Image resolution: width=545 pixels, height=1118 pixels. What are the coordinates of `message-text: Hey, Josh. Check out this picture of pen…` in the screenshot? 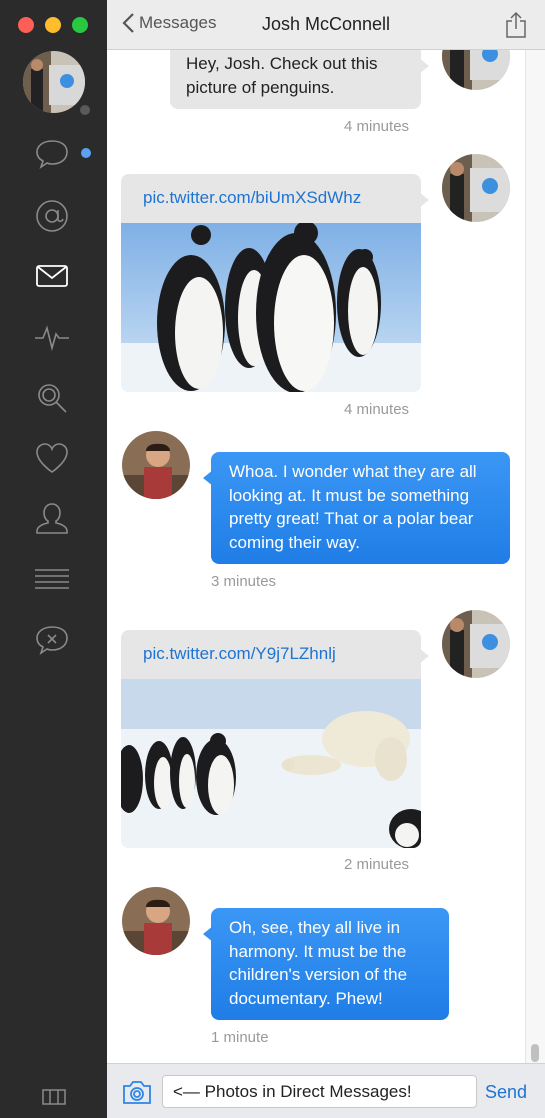 It's located at (282, 75).